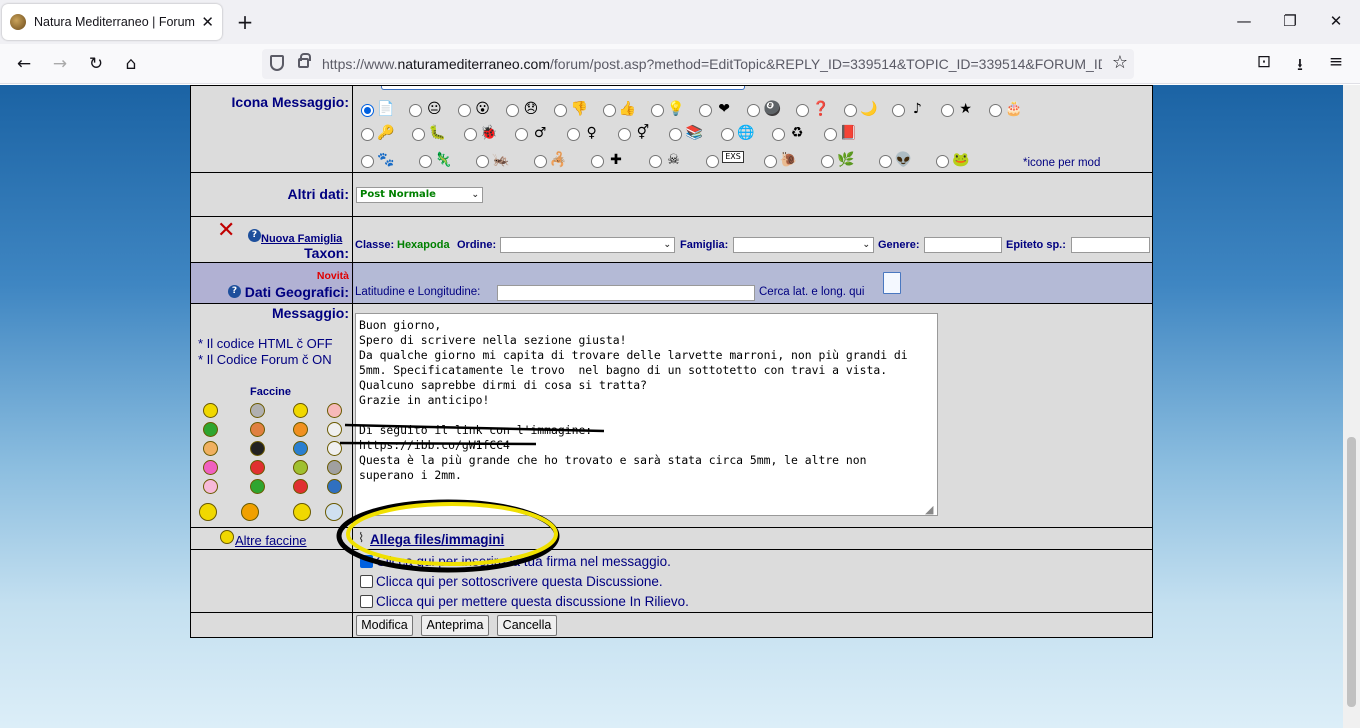 This screenshot has width=1360, height=728. Describe the element at coordinates (60, 64) in the screenshot. I see `forward-icon: →` at that location.